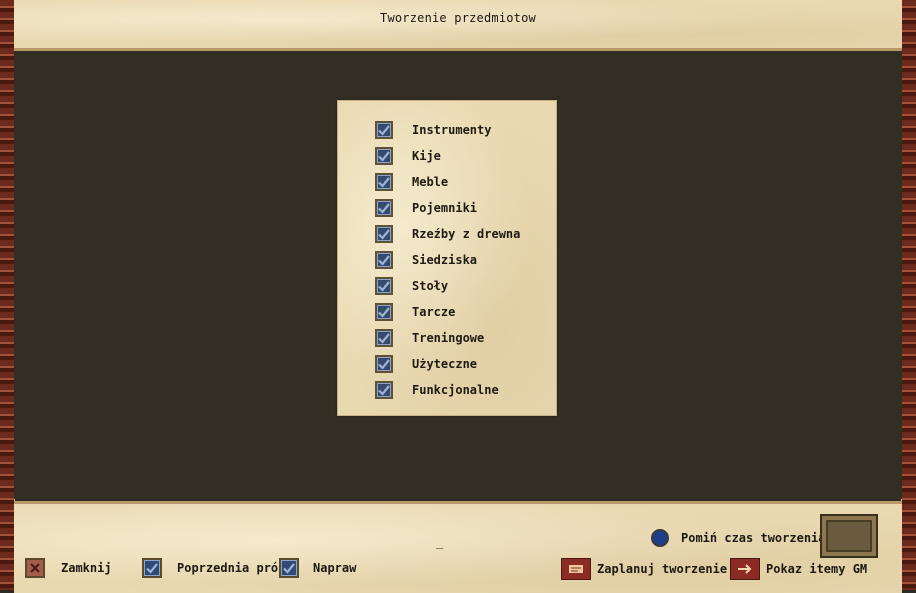 This screenshot has height=593, width=916. I want to click on skip-time-label: Pomiń czas tworzenia, so click(753, 538).